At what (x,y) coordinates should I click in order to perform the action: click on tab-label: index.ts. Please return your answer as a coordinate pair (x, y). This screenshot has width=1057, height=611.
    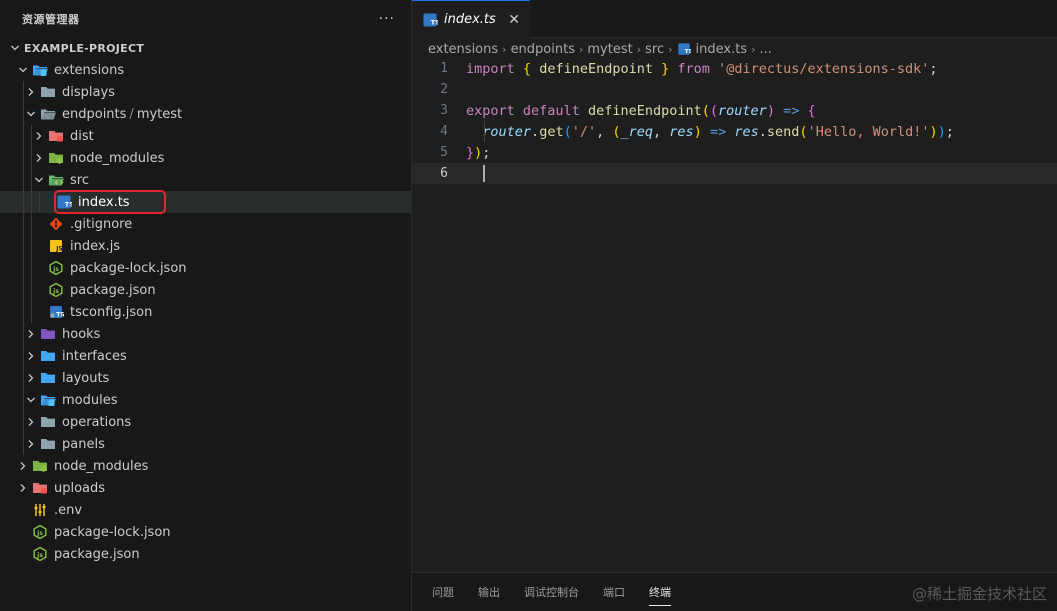
    Looking at the image, I should click on (470, 19).